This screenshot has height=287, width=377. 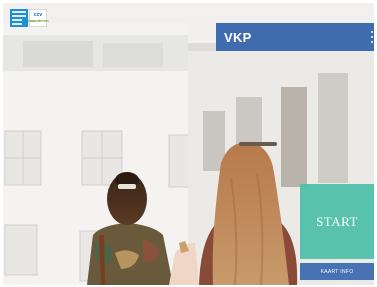 I want to click on app-title: VKP, so click(x=238, y=37).